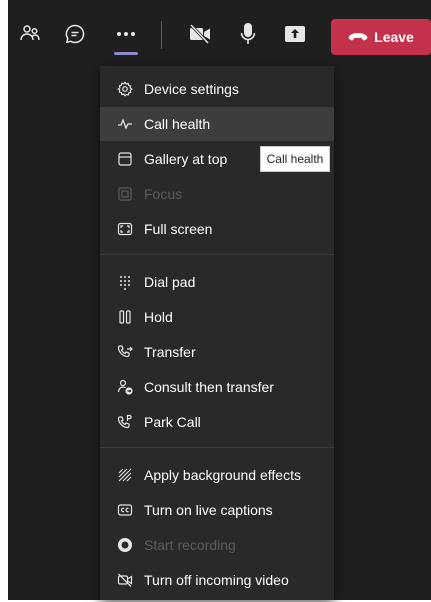 This screenshot has width=431, height=602. What do you see at coordinates (170, 352) in the screenshot?
I see `menu-item-label: Transfer` at bounding box center [170, 352].